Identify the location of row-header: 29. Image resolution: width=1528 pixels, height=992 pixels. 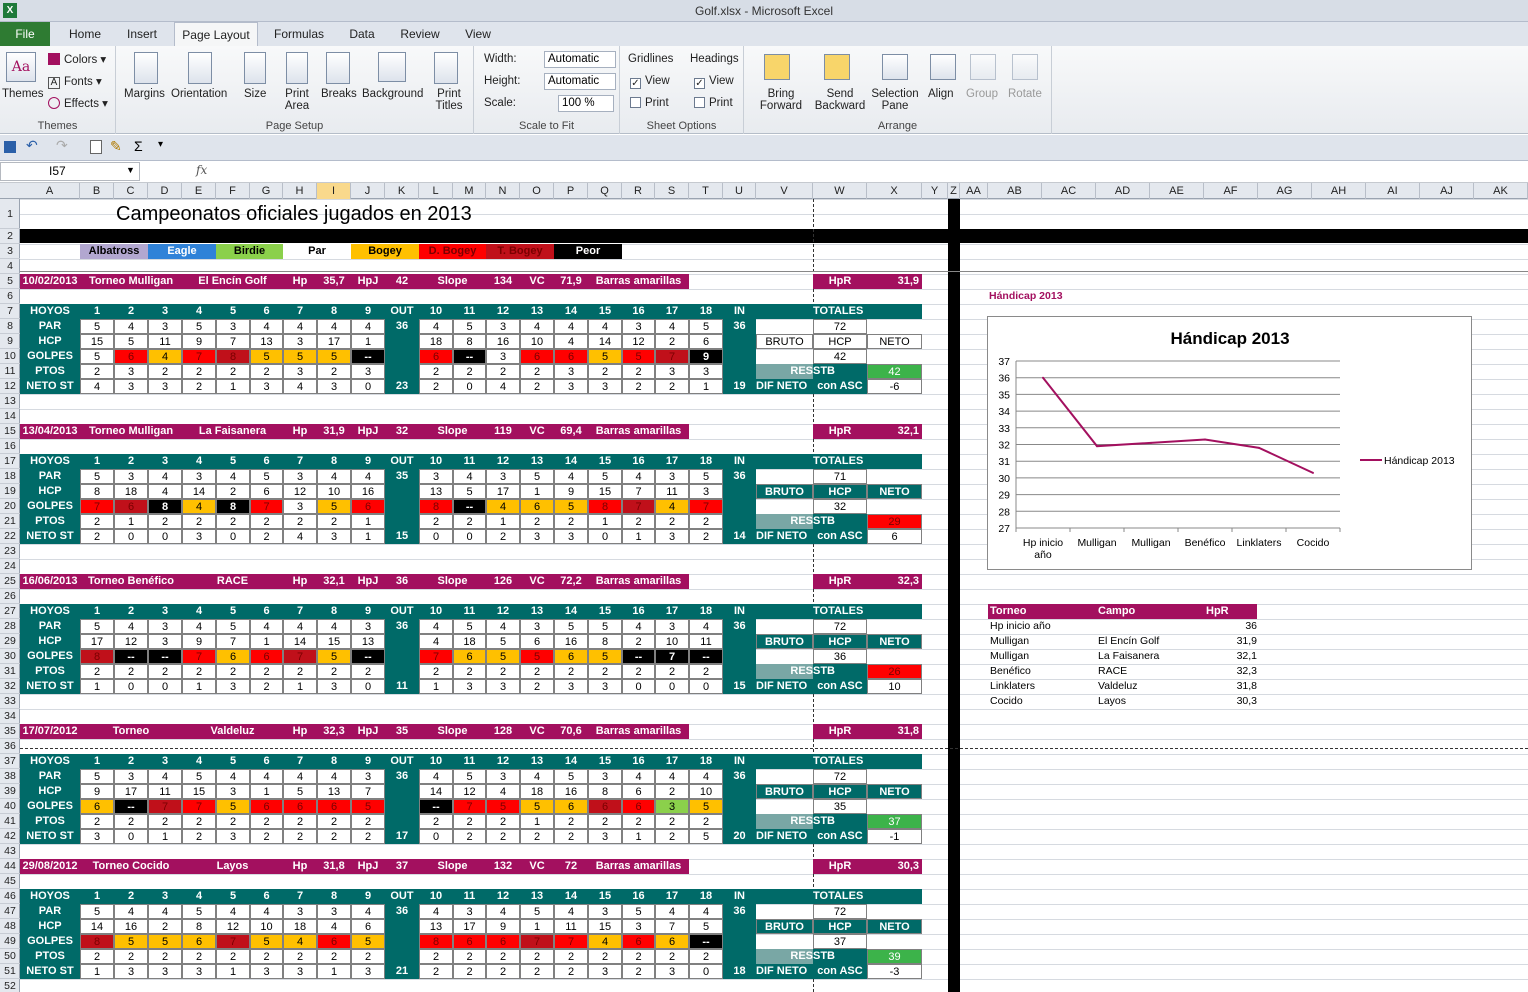
(10, 641).